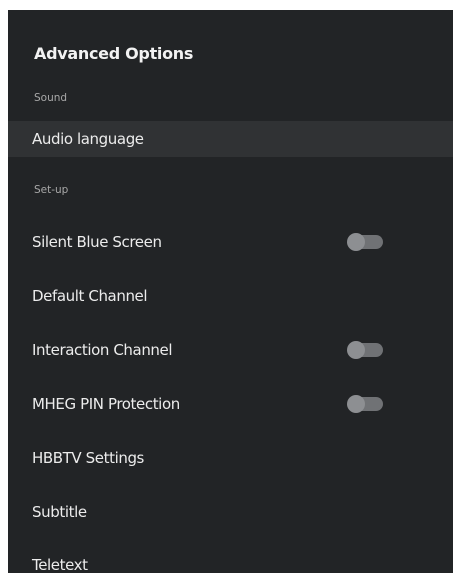  Describe the element at coordinates (230, 350) in the screenshot. I see `menu-item-interaction-channel: Interaction Channel` at that location.